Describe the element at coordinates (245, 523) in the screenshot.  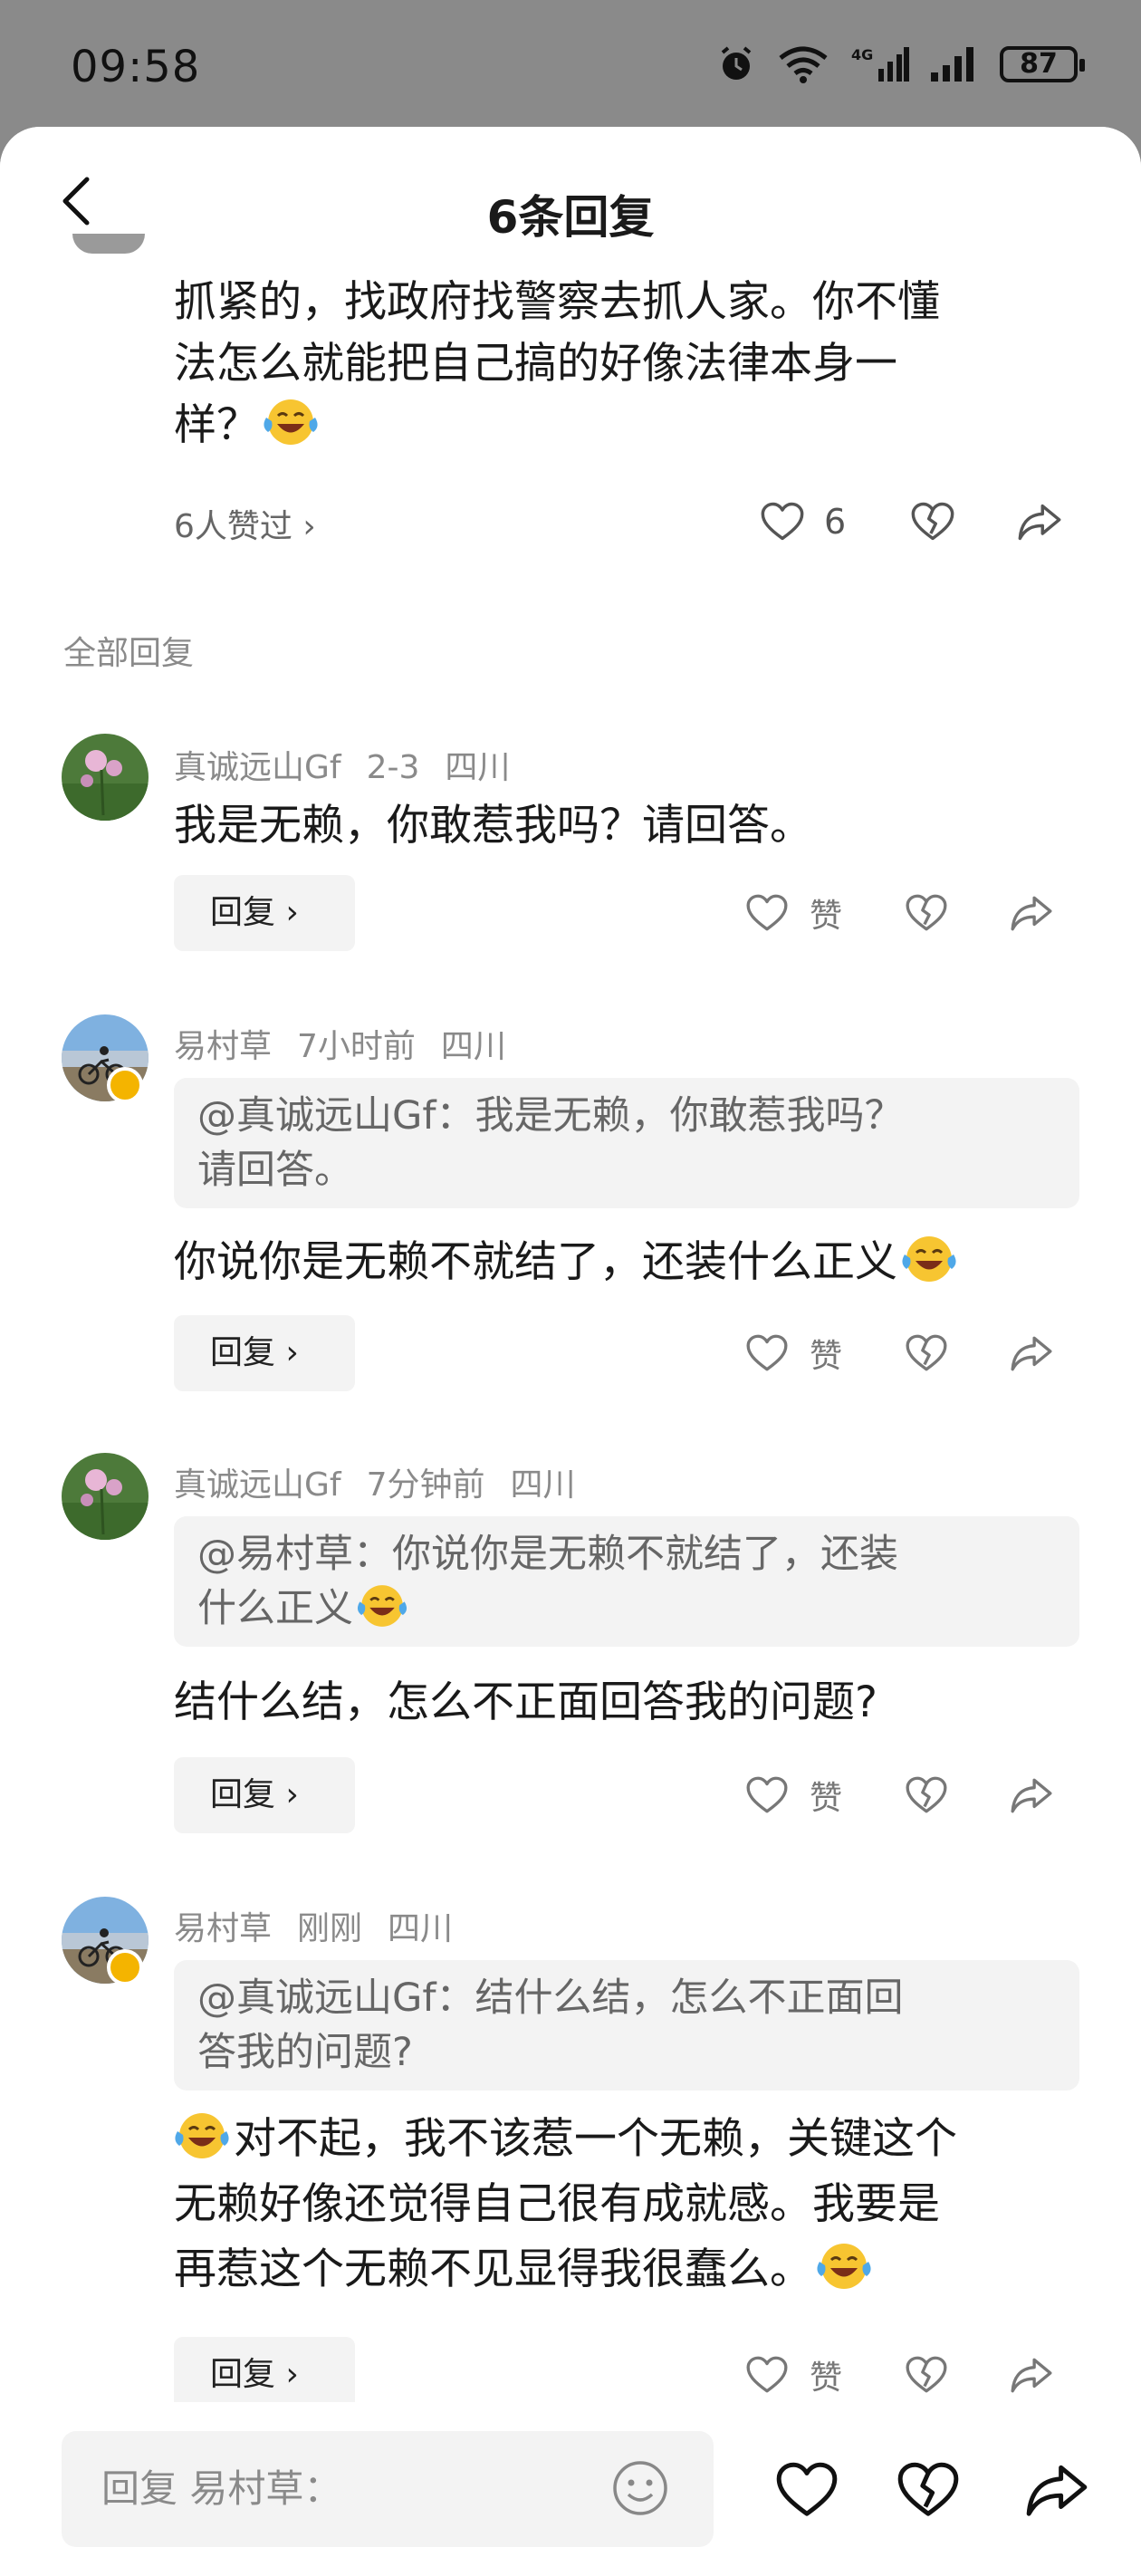
I see `liked-by-link: 6人赞过 ›` at that location.